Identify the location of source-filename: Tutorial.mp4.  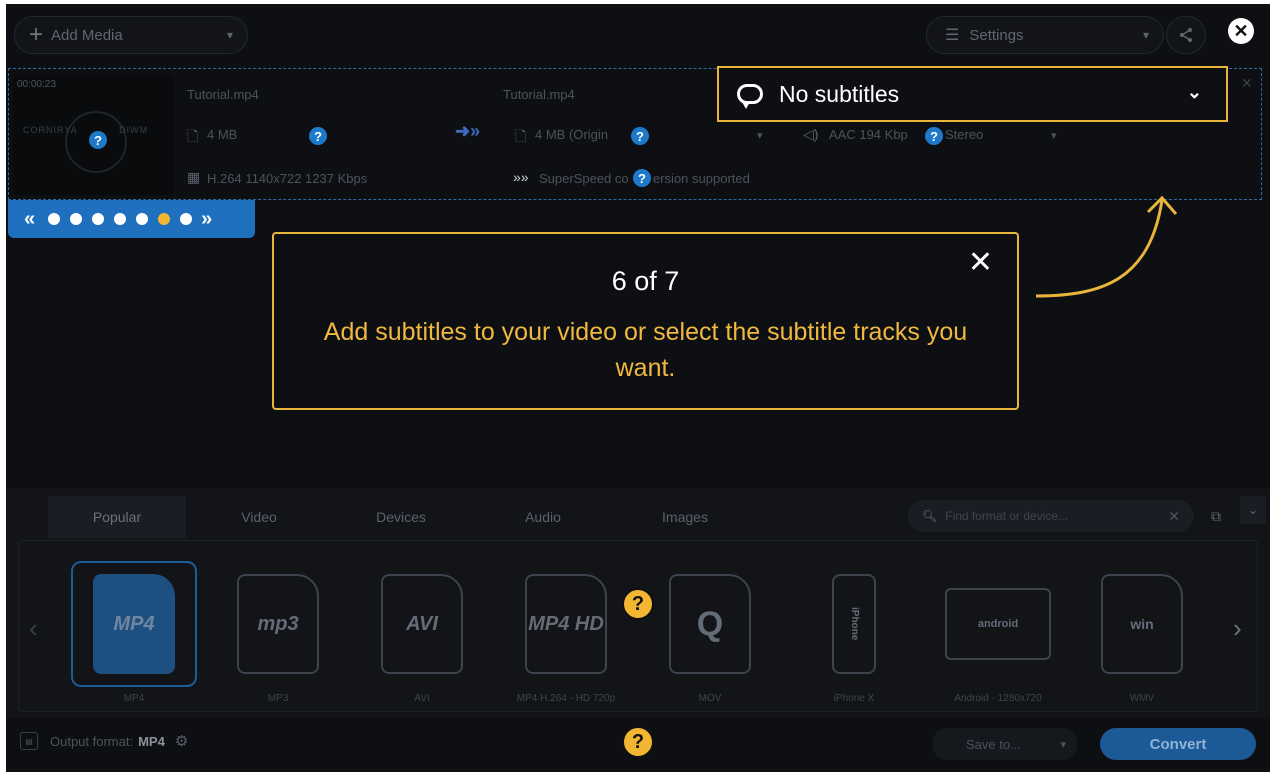
(223, 94).